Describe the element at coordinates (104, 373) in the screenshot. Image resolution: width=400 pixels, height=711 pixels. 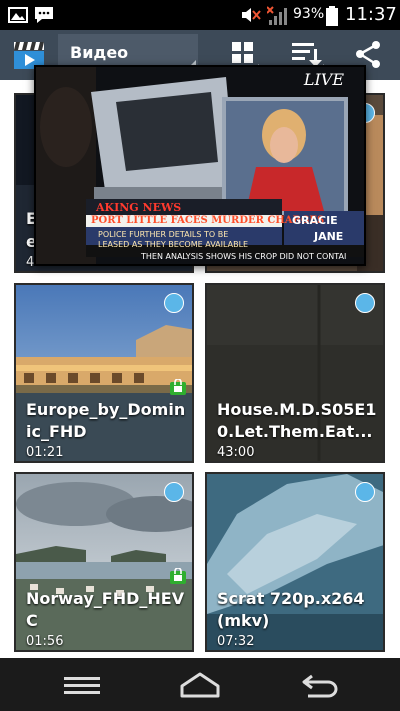
I see `video-tile-europe: Europe_by_Domin ic_FHD 01:21` at that location.